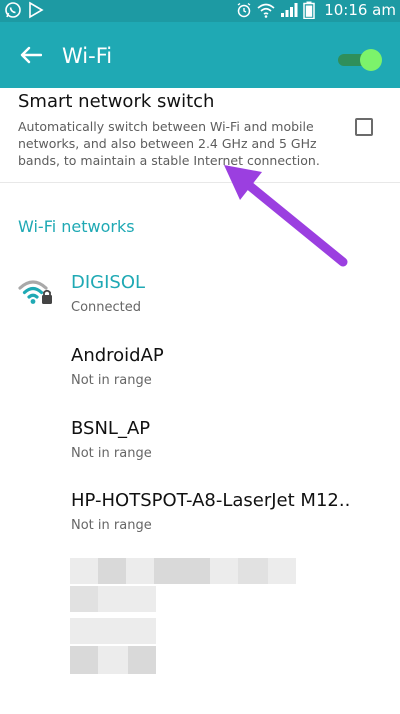  Describe the element at coordinates (244, 10) in the screenshot. I see `alarm-icon` at that location.